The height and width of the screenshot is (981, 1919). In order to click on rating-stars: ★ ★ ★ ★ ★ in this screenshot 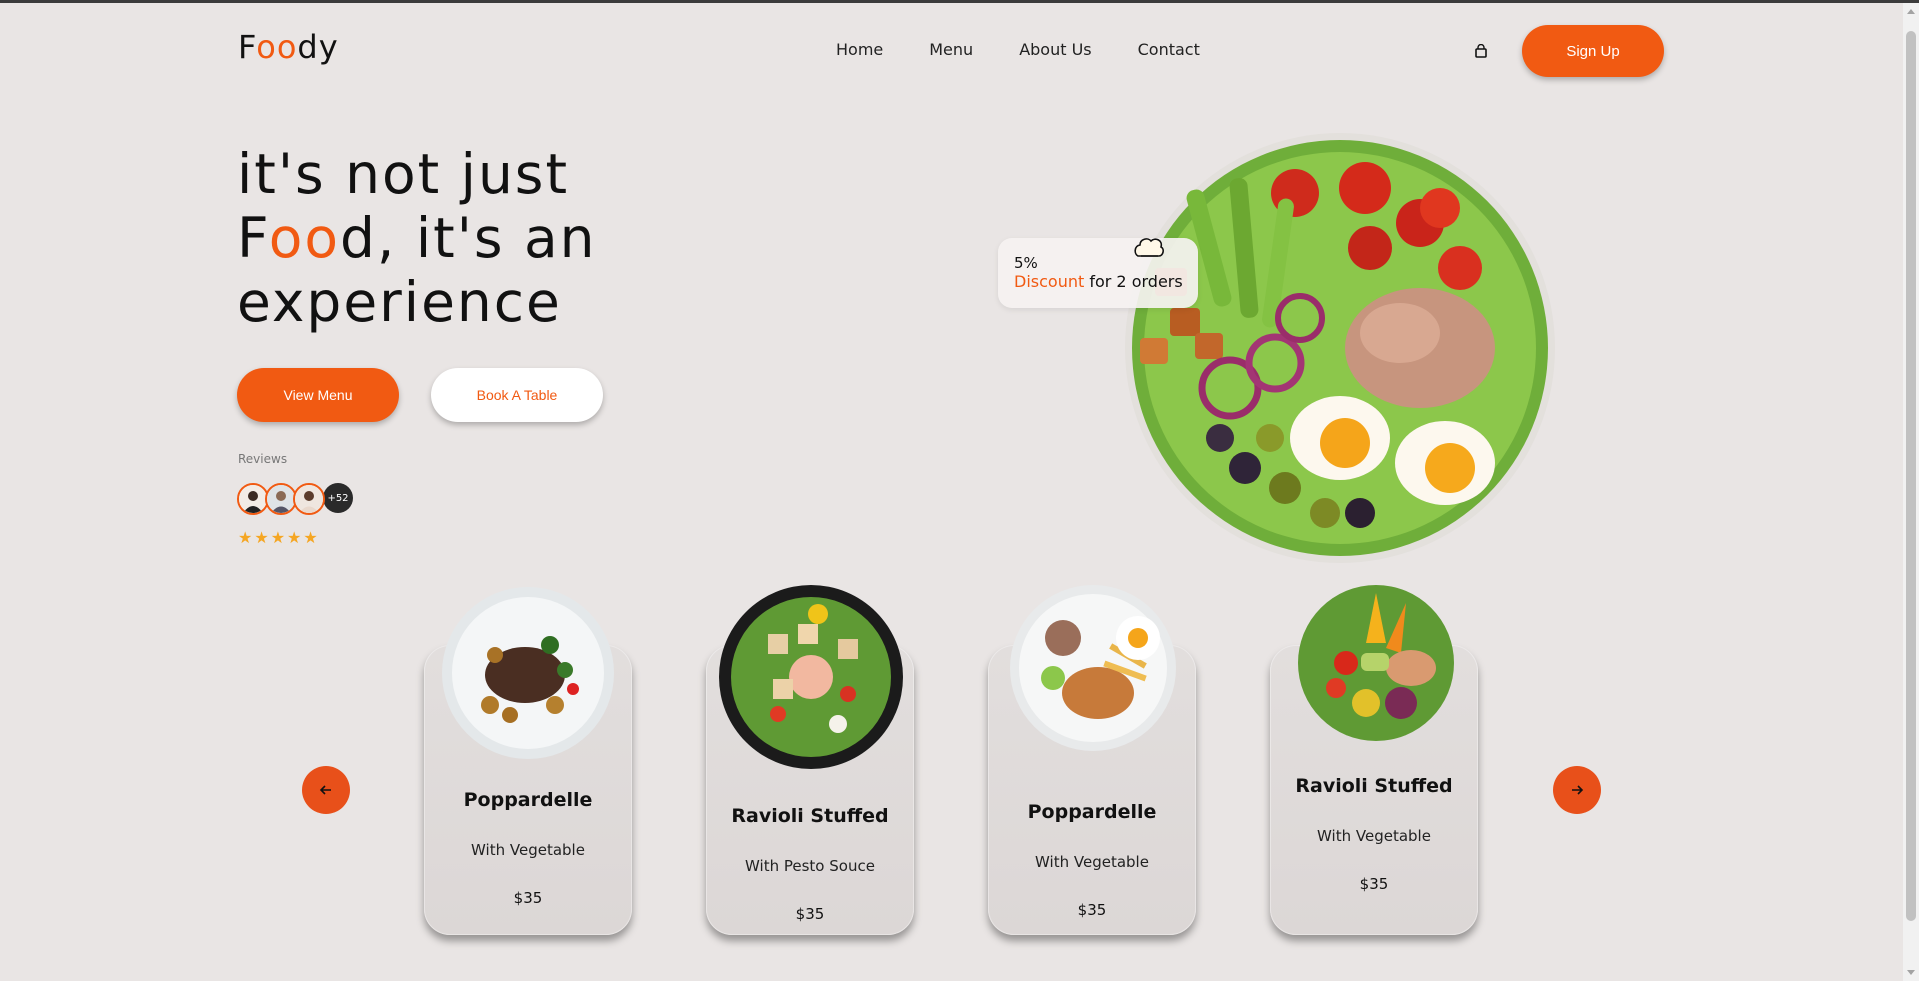, I will do `click(278, 537)`.